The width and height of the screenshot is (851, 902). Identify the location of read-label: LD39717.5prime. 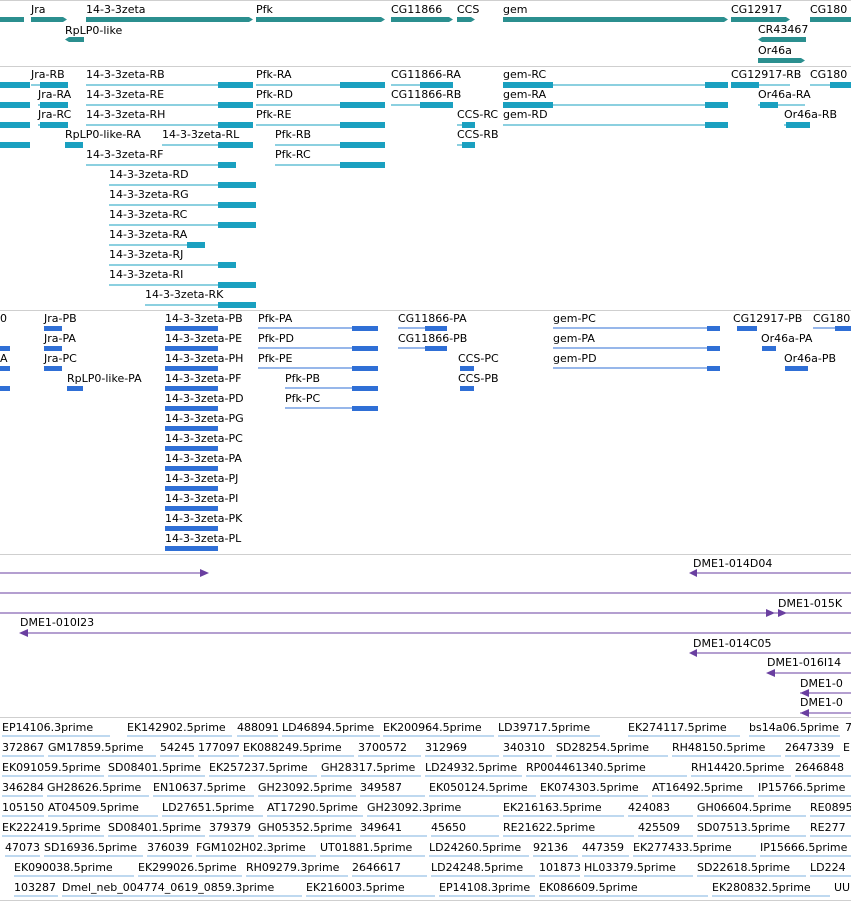
(544, 727).